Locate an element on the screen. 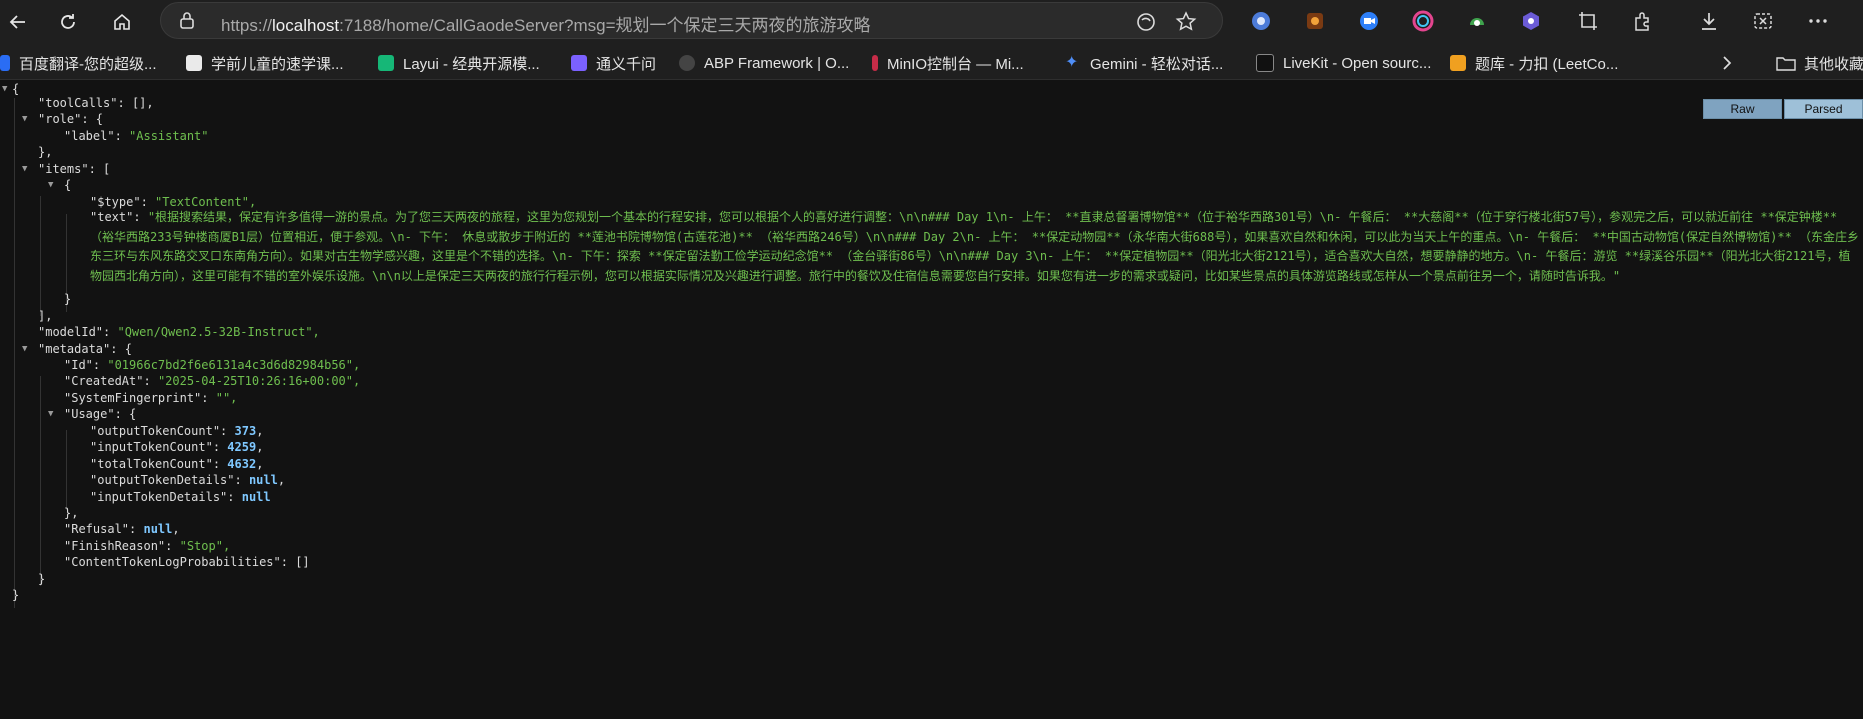 Image resolution: width=1863 pixels, height=719 pixels. extension-3-icon is located at coordinates (1369, 21).